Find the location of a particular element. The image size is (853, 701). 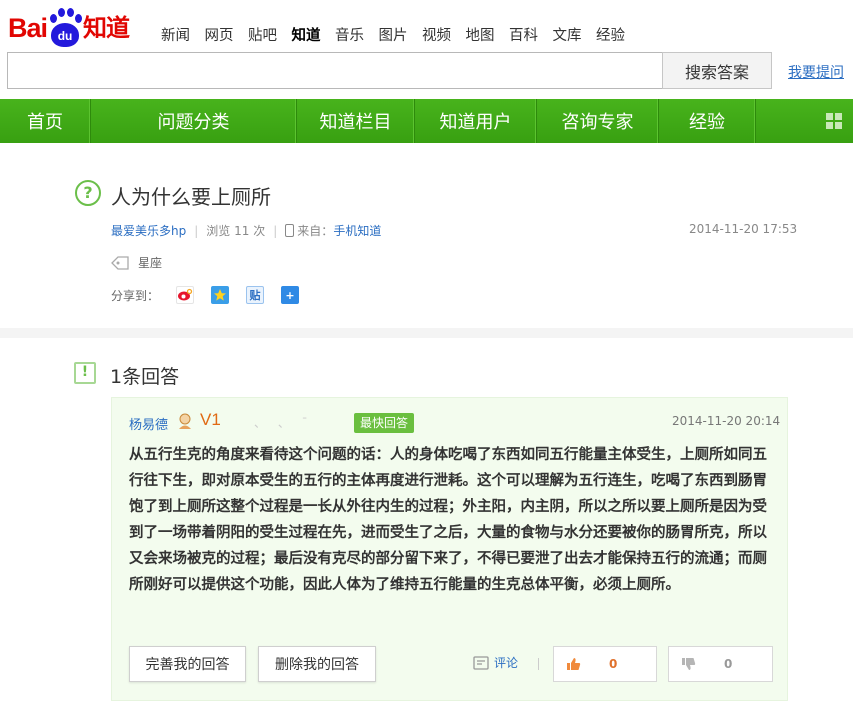

comment-label: 评论 is located at coordinates (506, 663).